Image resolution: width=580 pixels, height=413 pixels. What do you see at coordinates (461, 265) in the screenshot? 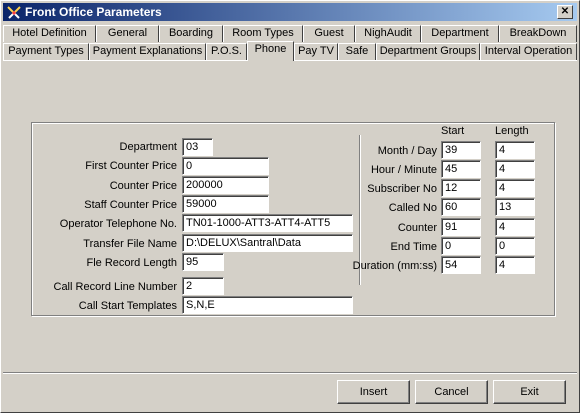
I see `duration-start-field: 54` at bounding box center [461, 265].